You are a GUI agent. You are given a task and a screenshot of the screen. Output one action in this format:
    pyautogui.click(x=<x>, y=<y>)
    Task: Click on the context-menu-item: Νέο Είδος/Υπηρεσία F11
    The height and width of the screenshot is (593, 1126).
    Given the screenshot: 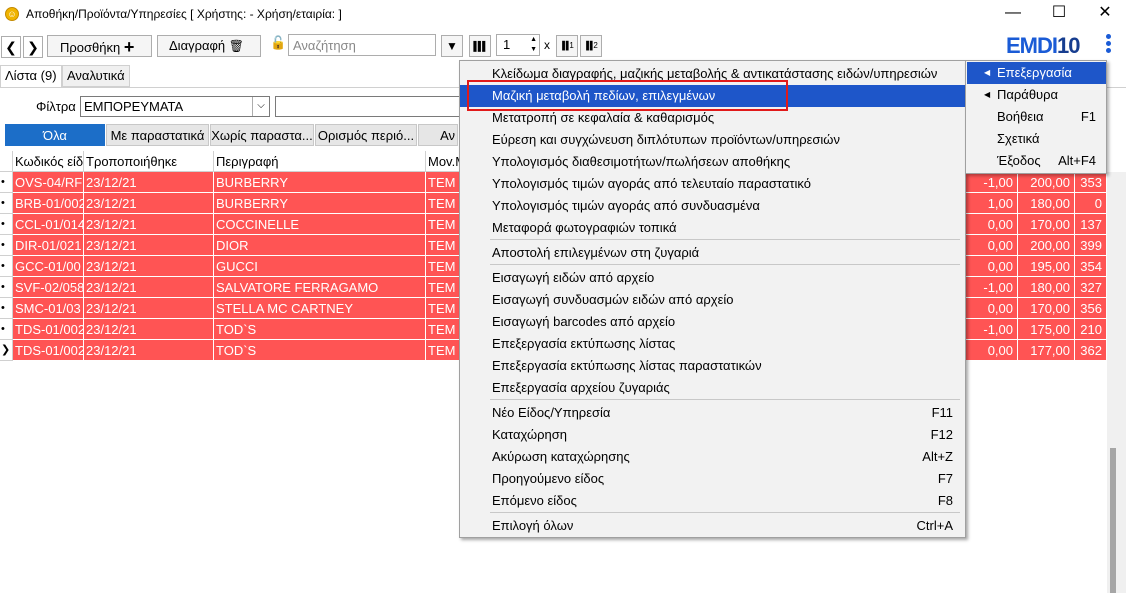 What is the action you would take?
    pyautogui.click(x=712, y=413)
    